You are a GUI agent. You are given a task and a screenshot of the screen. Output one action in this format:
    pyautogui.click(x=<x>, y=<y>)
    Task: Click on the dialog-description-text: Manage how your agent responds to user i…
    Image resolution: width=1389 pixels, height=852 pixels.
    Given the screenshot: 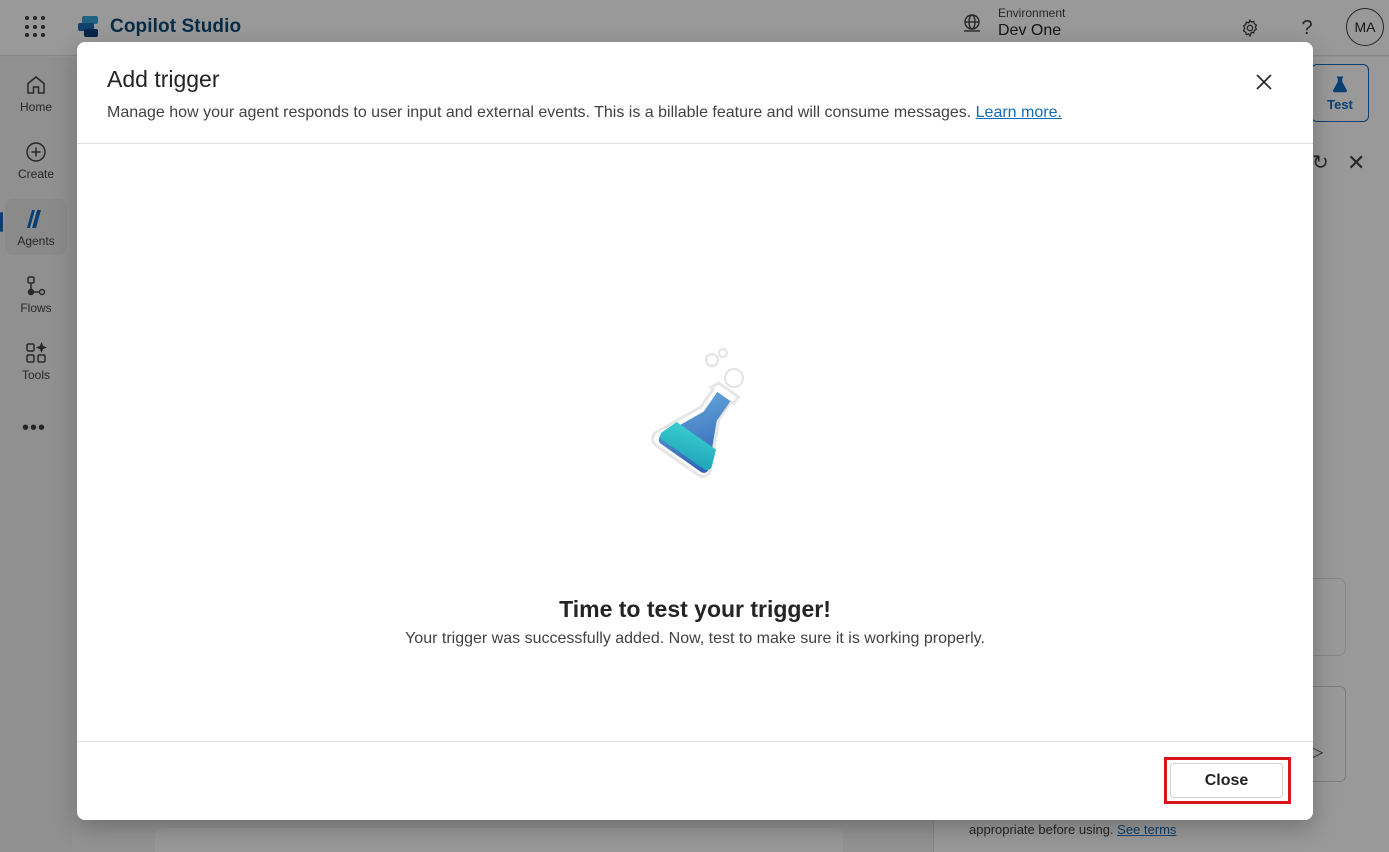 What is the action you would take?
    pyautogui.click(x=539, y=112)
    